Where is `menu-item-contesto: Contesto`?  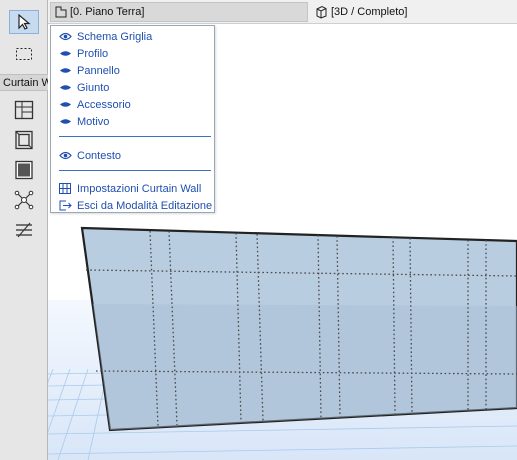 menu-item-contesto: Contesto is located at coordinates (132, 155).